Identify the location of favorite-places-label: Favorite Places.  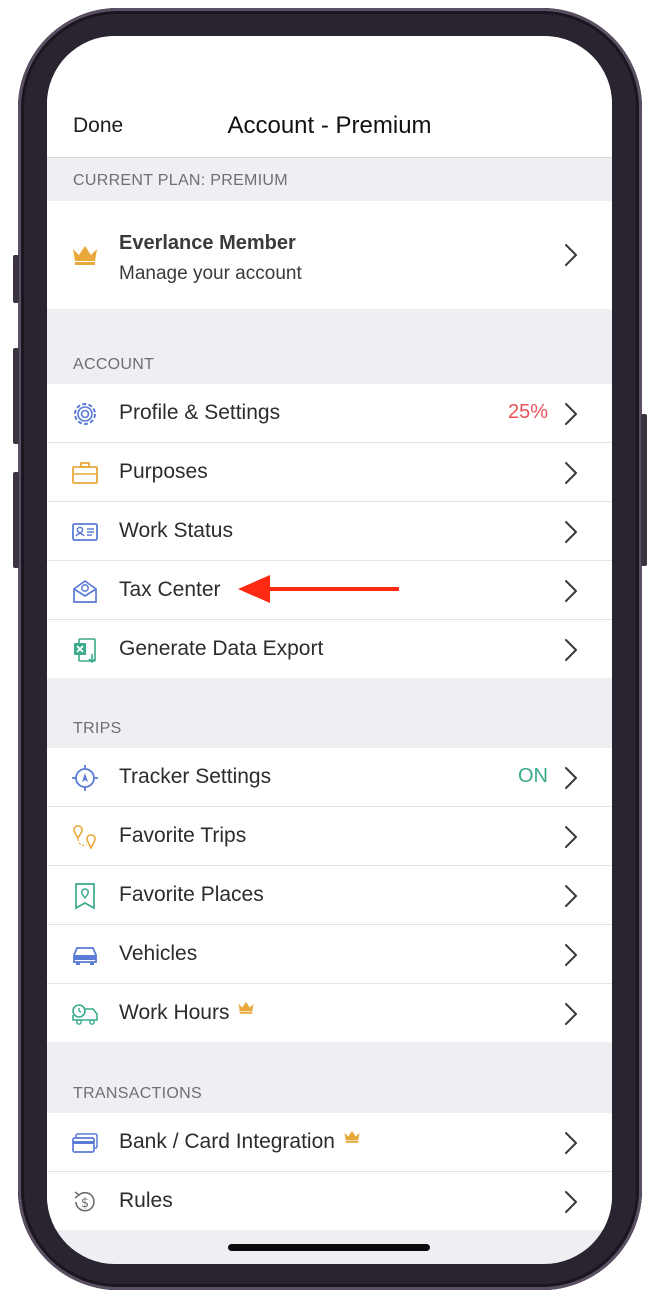
(191, 894).